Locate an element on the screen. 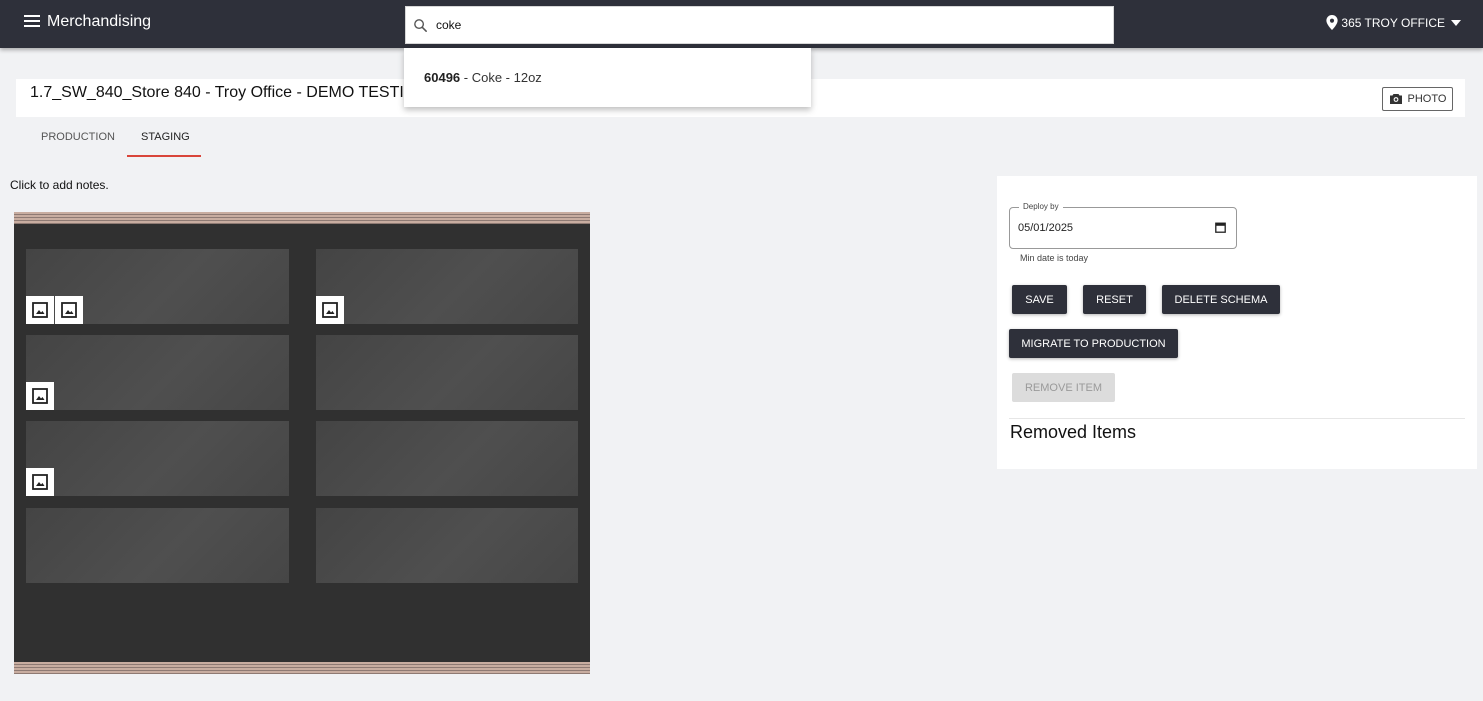  active-tab-indicator is located at coordinates (164, 156).